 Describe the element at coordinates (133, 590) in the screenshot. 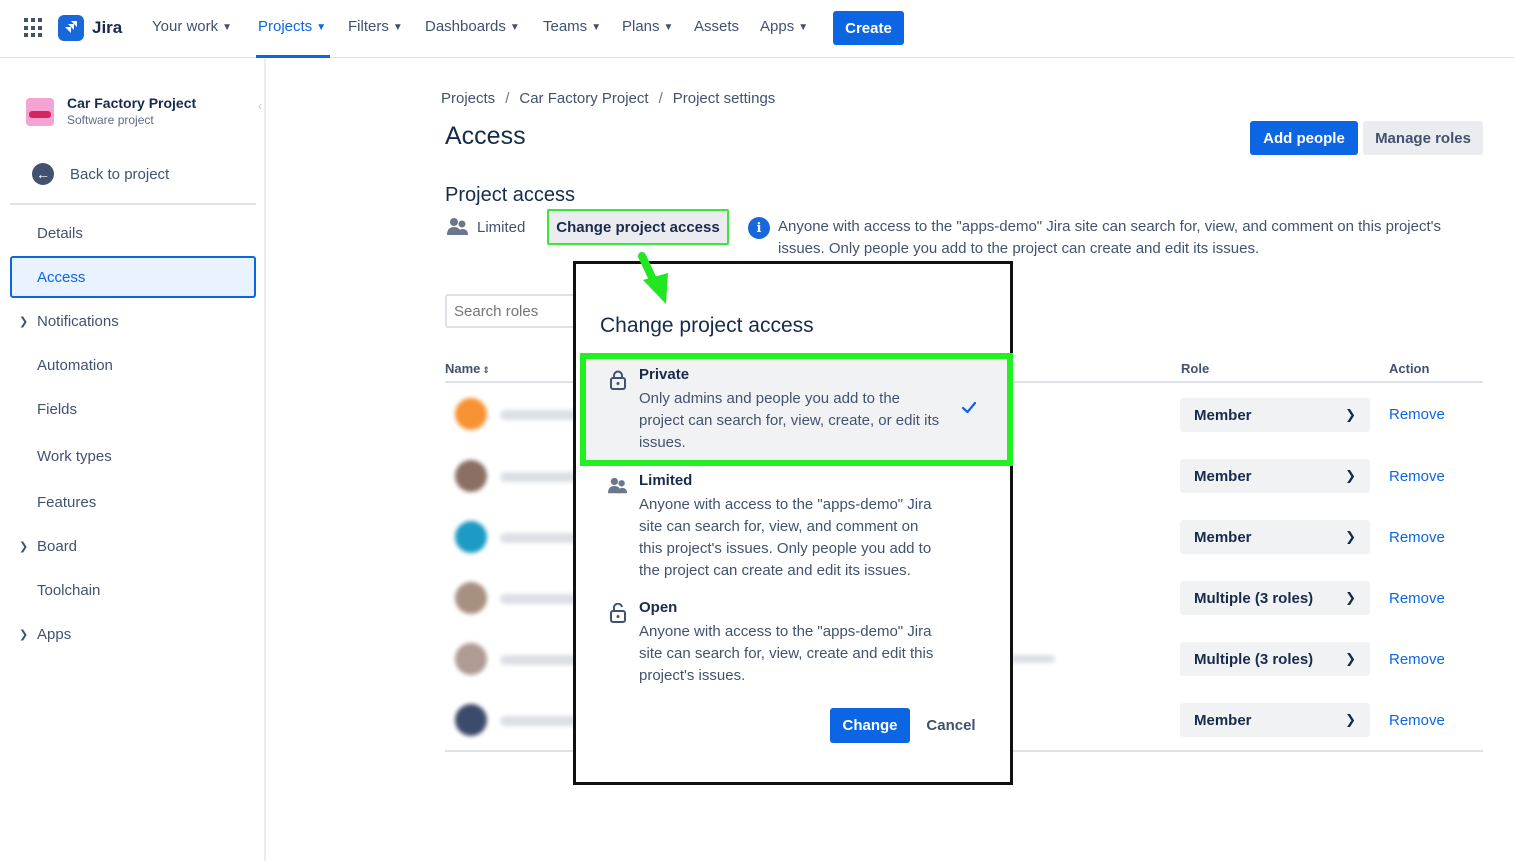

I see `sidebar-item-toolchain: Toolchain` at that location.